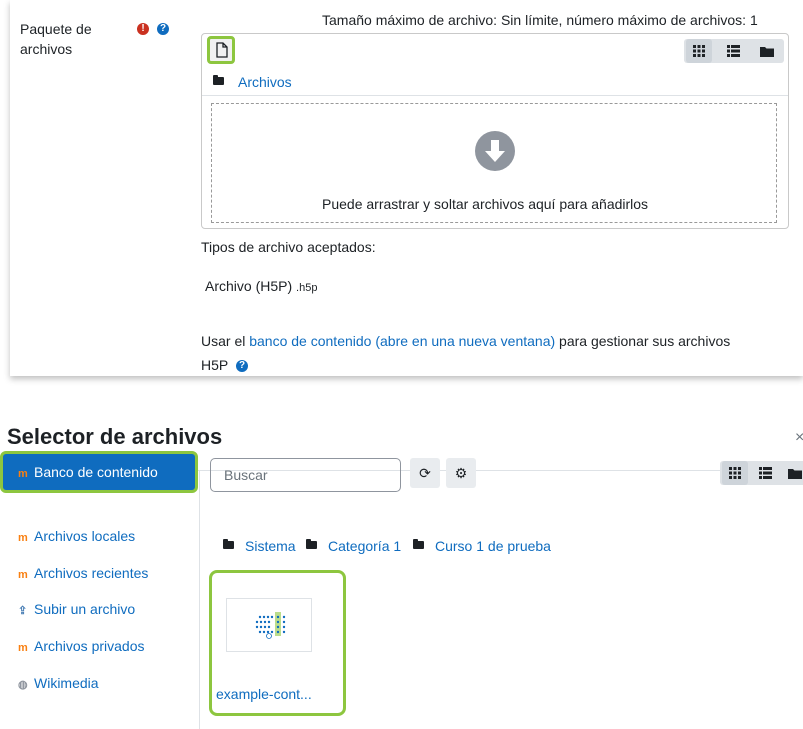 The width and height of the screenshot is (803, 729). Describe the element at coordinates (305, 475) in the screenshot. I see `search-input: Buscar` at that location.